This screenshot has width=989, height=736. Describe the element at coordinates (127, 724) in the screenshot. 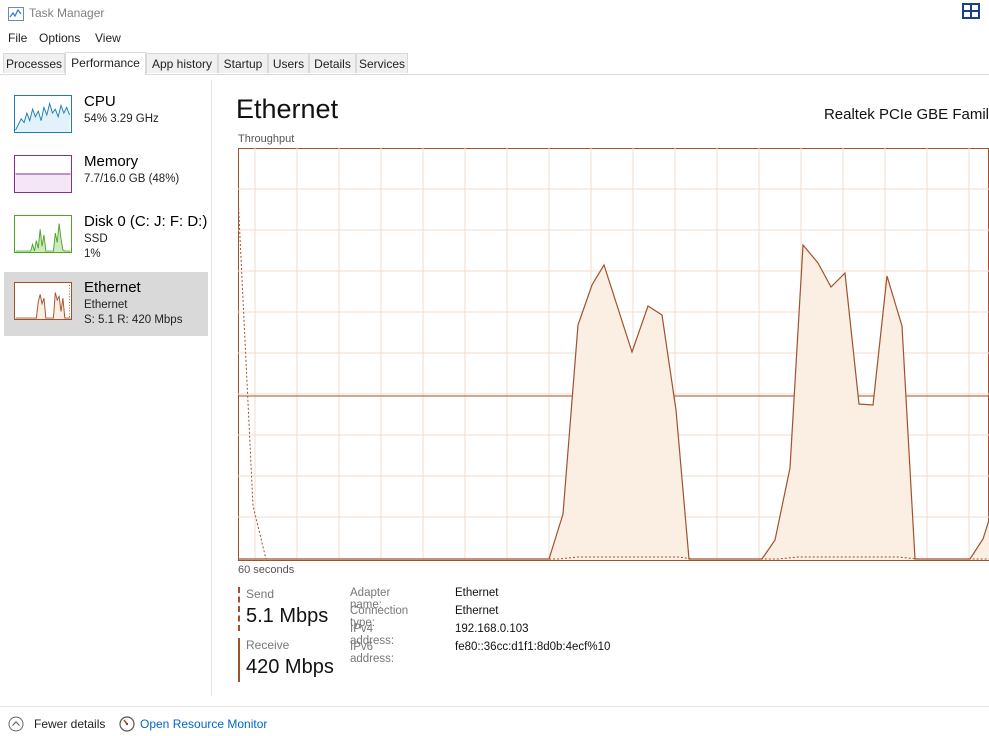

I see `resource-monitor-icon` at that location.